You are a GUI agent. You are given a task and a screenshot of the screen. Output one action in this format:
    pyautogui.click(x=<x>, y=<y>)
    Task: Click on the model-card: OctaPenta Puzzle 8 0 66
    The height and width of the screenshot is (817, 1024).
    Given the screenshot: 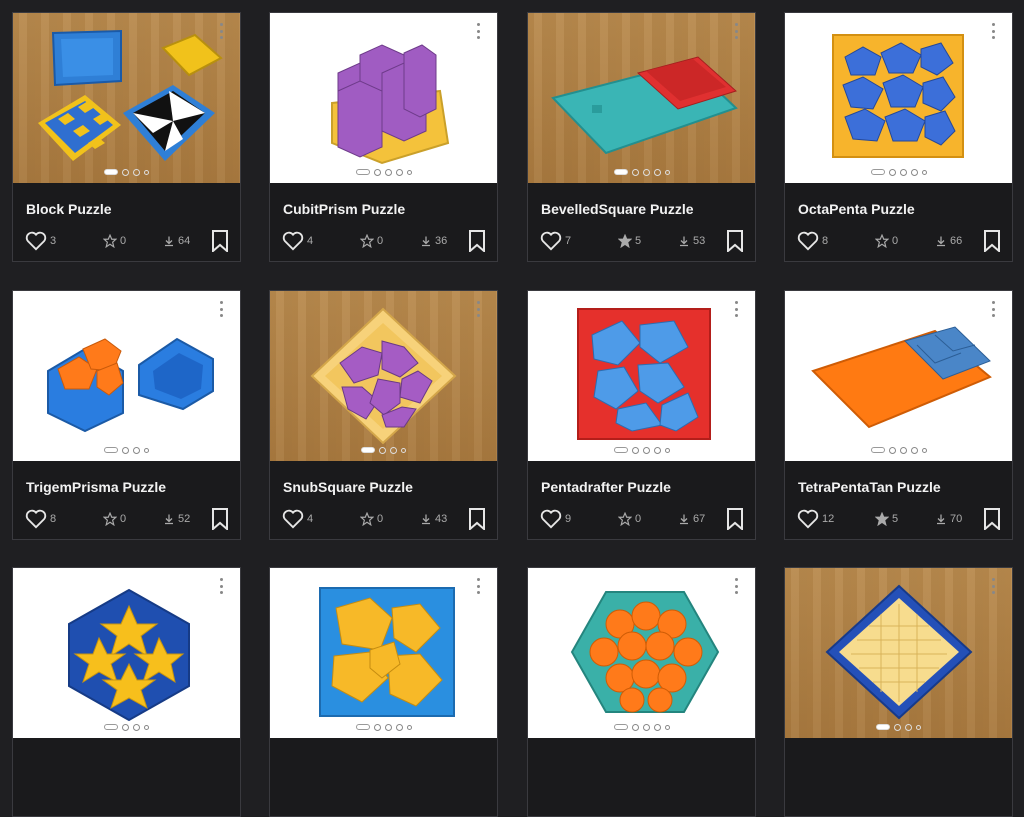 What is the action you would take?
    pyautogui.click(x=898, y=137)
    